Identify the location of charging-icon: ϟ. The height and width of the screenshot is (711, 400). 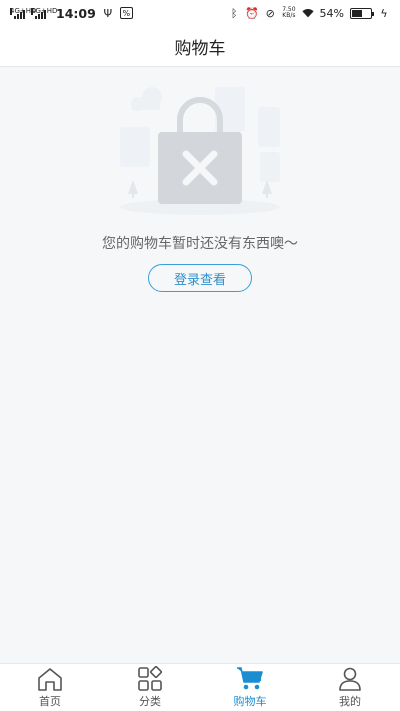
(384, 13).